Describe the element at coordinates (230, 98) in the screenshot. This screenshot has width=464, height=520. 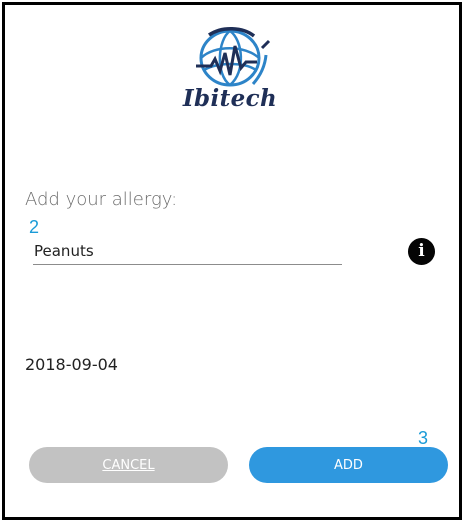
I see `brand-name: Ibitech` at that location.